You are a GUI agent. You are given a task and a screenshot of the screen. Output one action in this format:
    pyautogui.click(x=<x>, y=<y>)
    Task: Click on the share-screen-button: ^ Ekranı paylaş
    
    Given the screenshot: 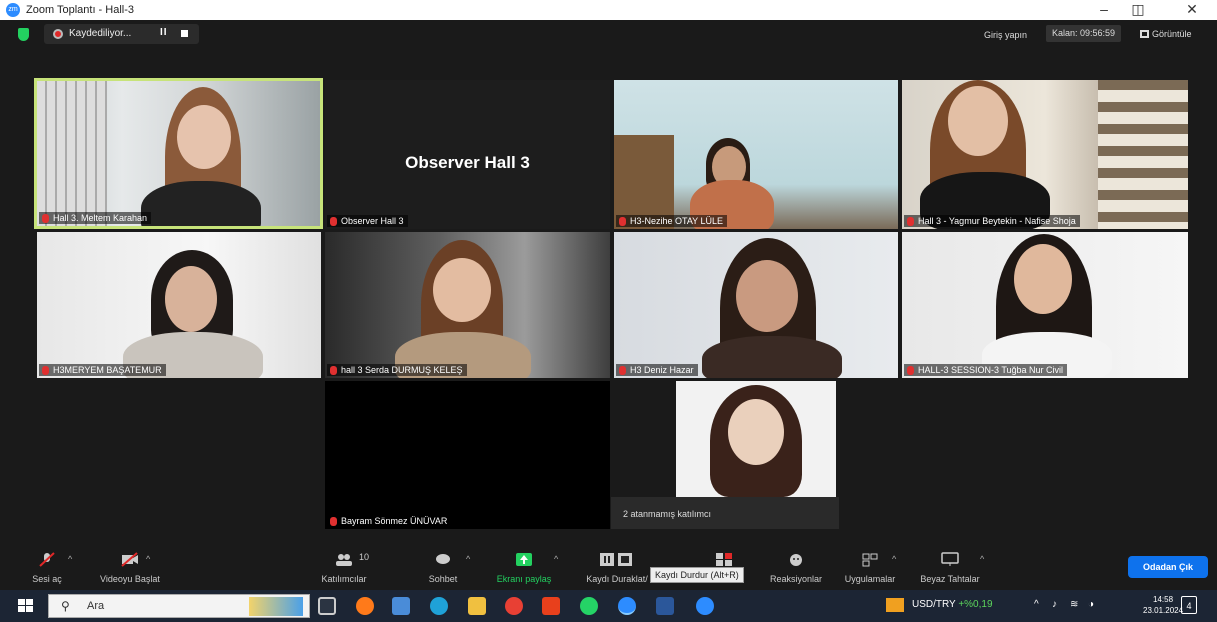 What is the action you would take?
    pyautogui.click(x=525, y=567)
    